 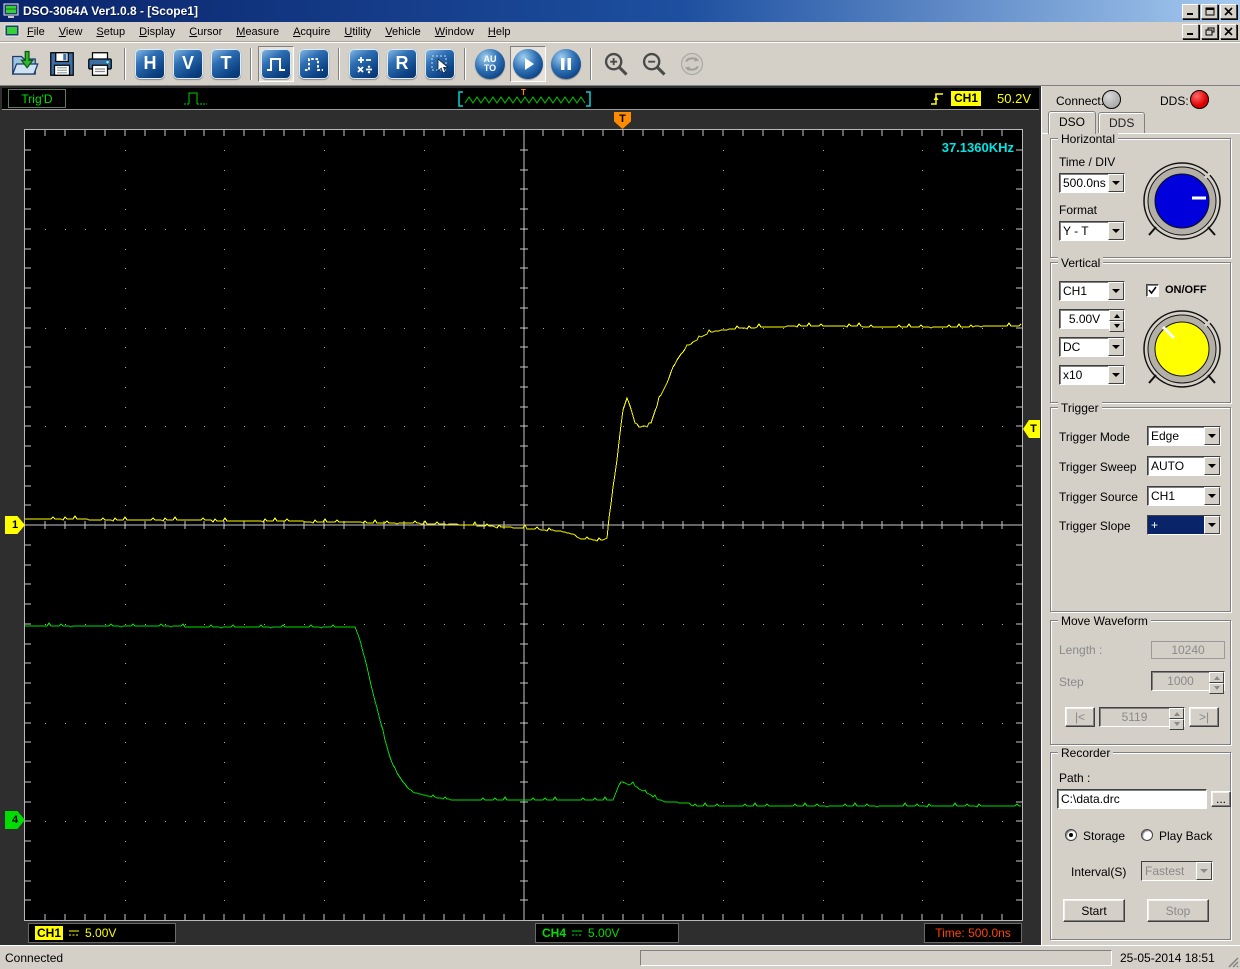 I want to click on cursor-button-icon, so click(x=440, y=63).